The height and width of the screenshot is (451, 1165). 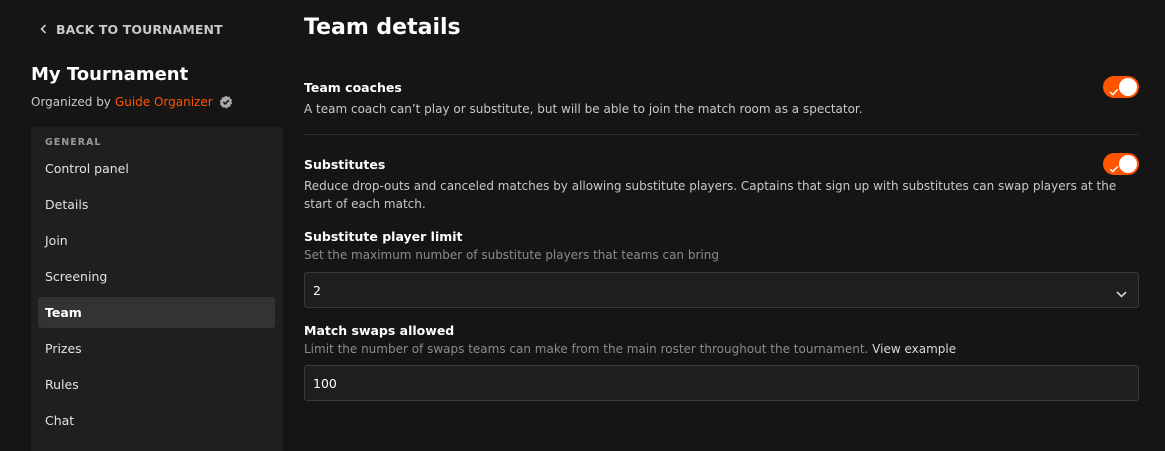 I want to click on sidebar-item-join: Join, so click(x=156, y=240).